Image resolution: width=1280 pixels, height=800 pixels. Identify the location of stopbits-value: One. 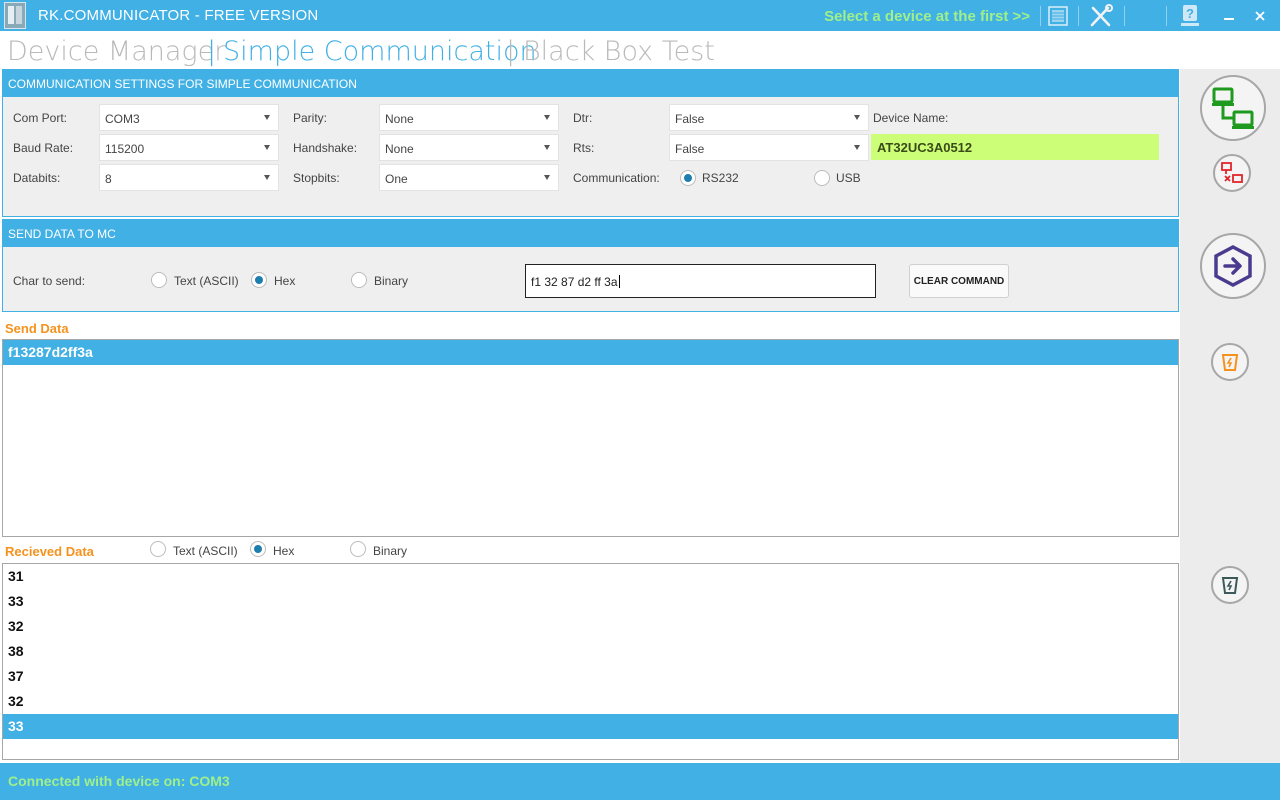
(396, 179).